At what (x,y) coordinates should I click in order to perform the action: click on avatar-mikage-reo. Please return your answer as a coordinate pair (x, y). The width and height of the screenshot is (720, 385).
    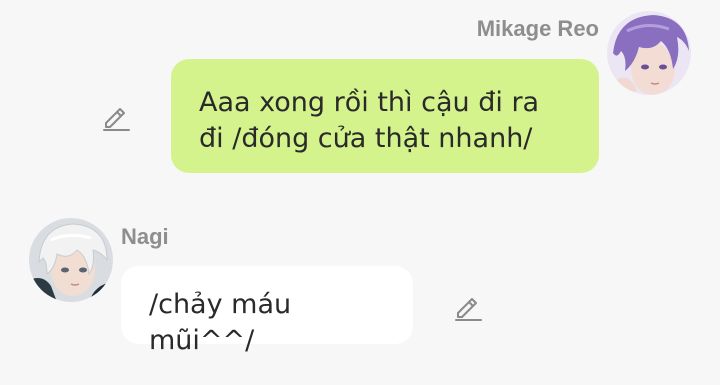
    Looking at the image, I should click on (649, 53).